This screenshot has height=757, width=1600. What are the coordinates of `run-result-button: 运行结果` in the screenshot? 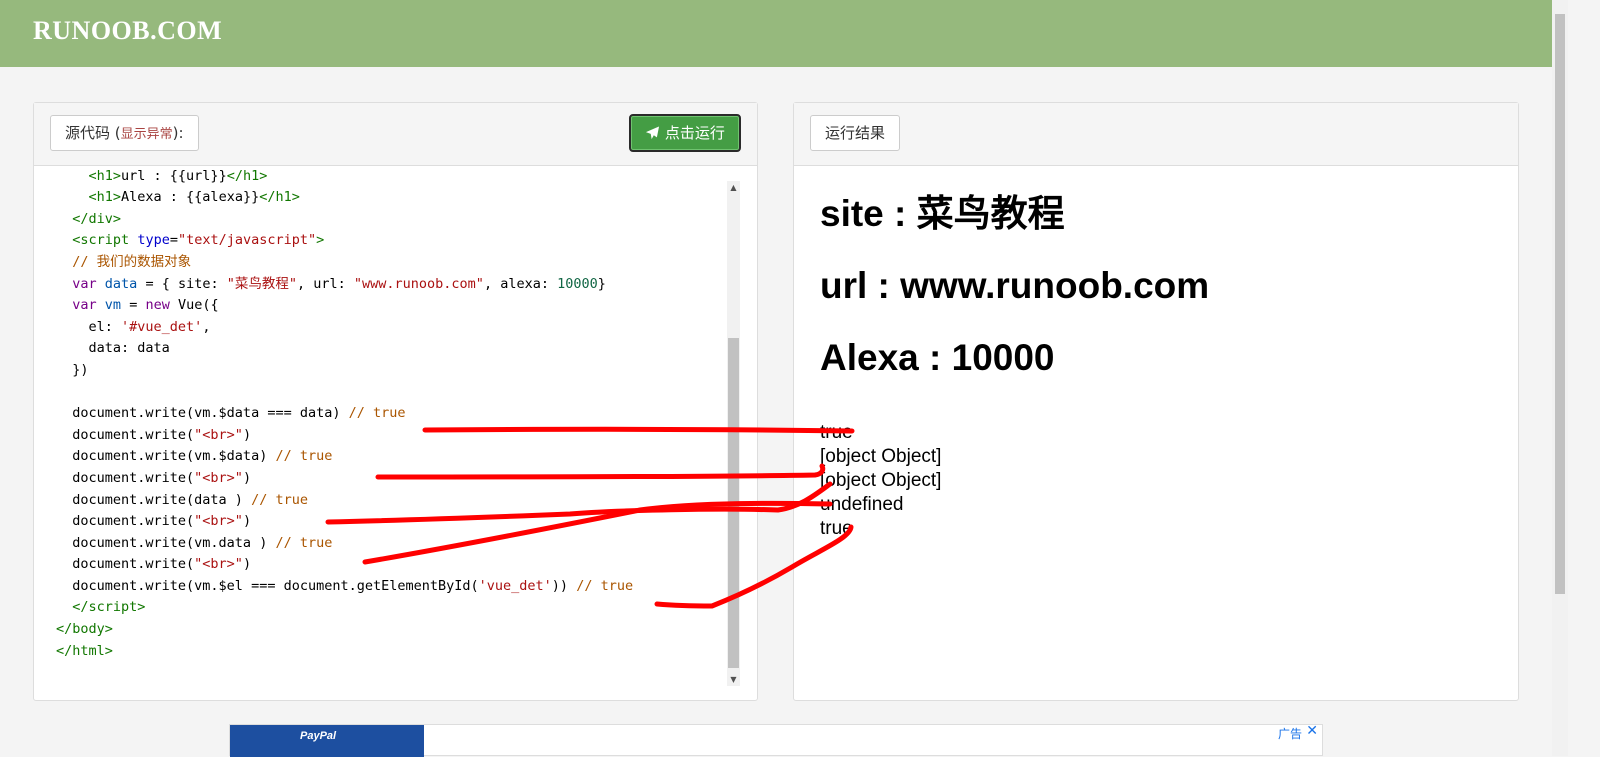 It's located at (855, 133).